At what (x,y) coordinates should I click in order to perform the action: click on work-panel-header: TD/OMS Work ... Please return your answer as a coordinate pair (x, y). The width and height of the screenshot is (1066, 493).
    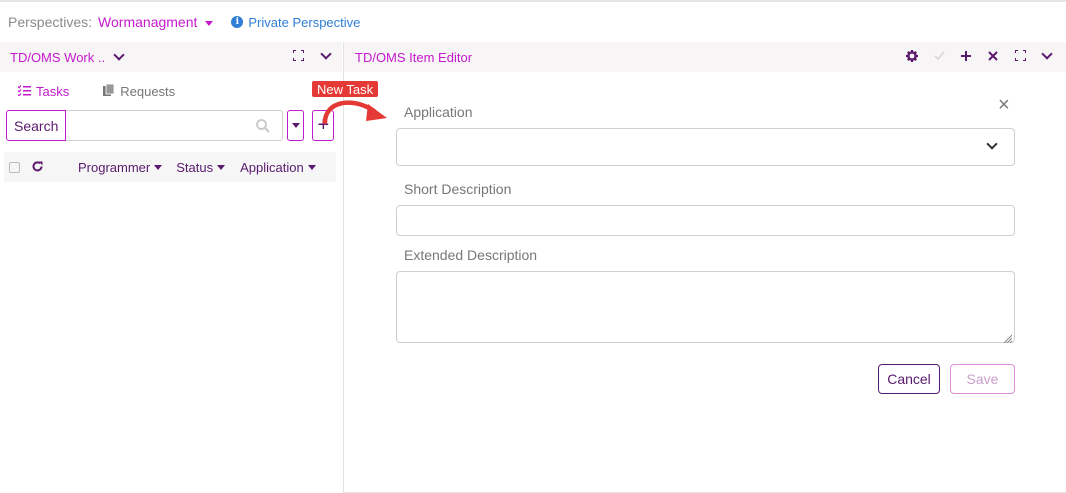
    Looking at the image, I should click on (171, 57).